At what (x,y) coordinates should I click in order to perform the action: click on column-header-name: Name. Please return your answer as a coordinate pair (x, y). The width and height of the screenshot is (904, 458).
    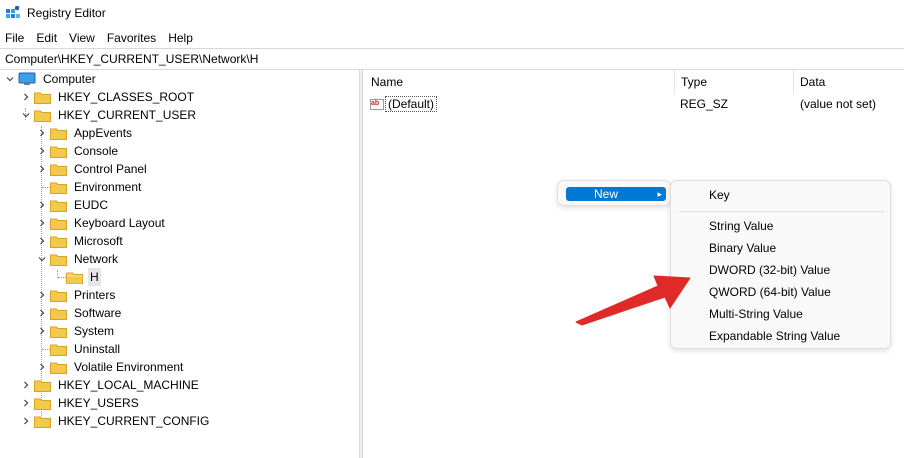
    Looking at the image, I should click on (520, 82).